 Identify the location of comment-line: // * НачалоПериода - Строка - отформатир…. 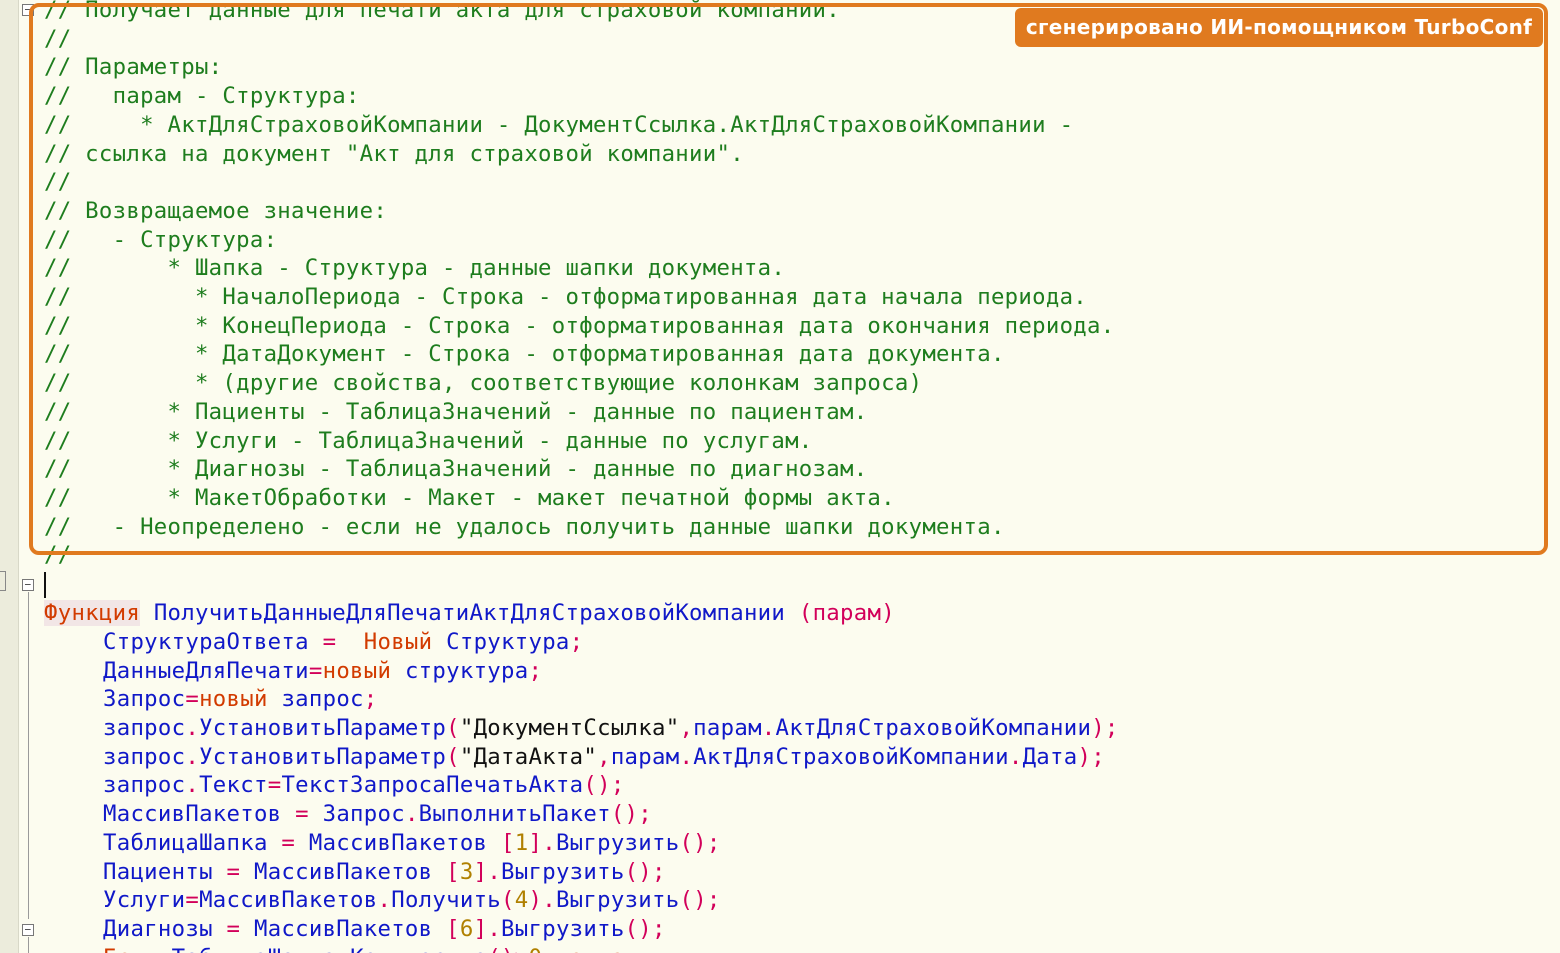
(566, 297).